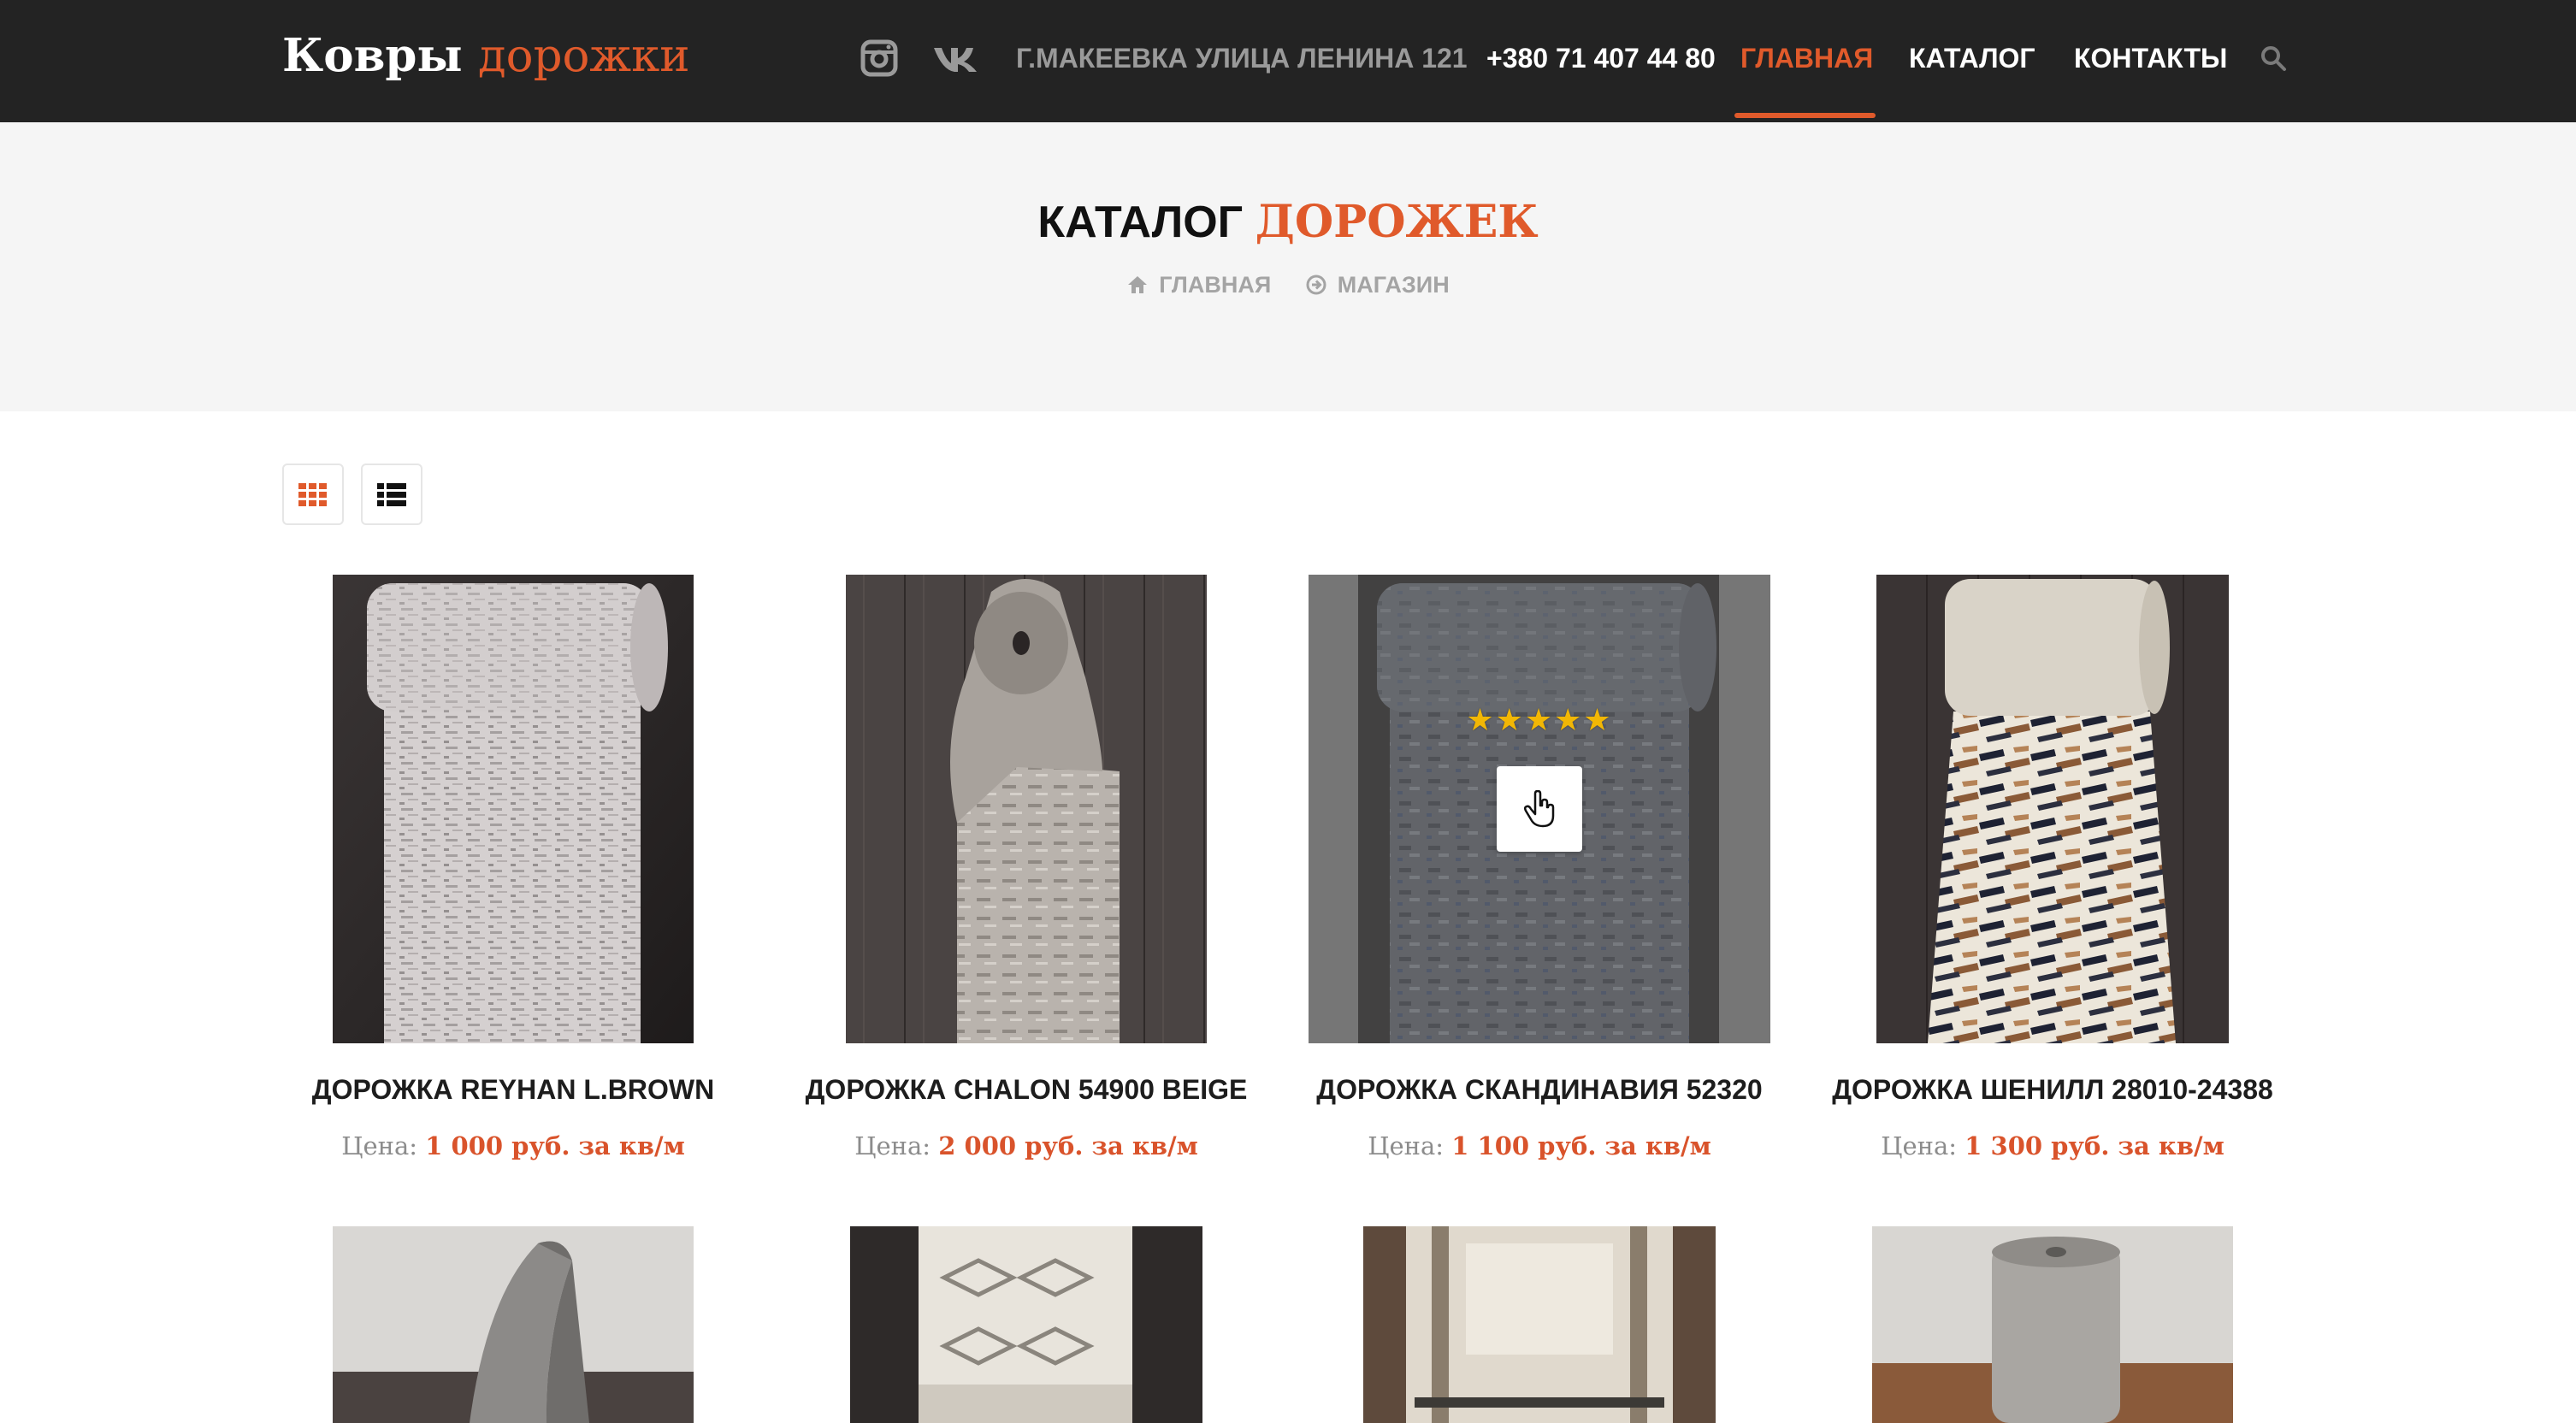 The image size is (2576, 1423). Describe the element at coordinates (372, 56) in the screenshot. I see `logo-main-text: Ковры` at that location.